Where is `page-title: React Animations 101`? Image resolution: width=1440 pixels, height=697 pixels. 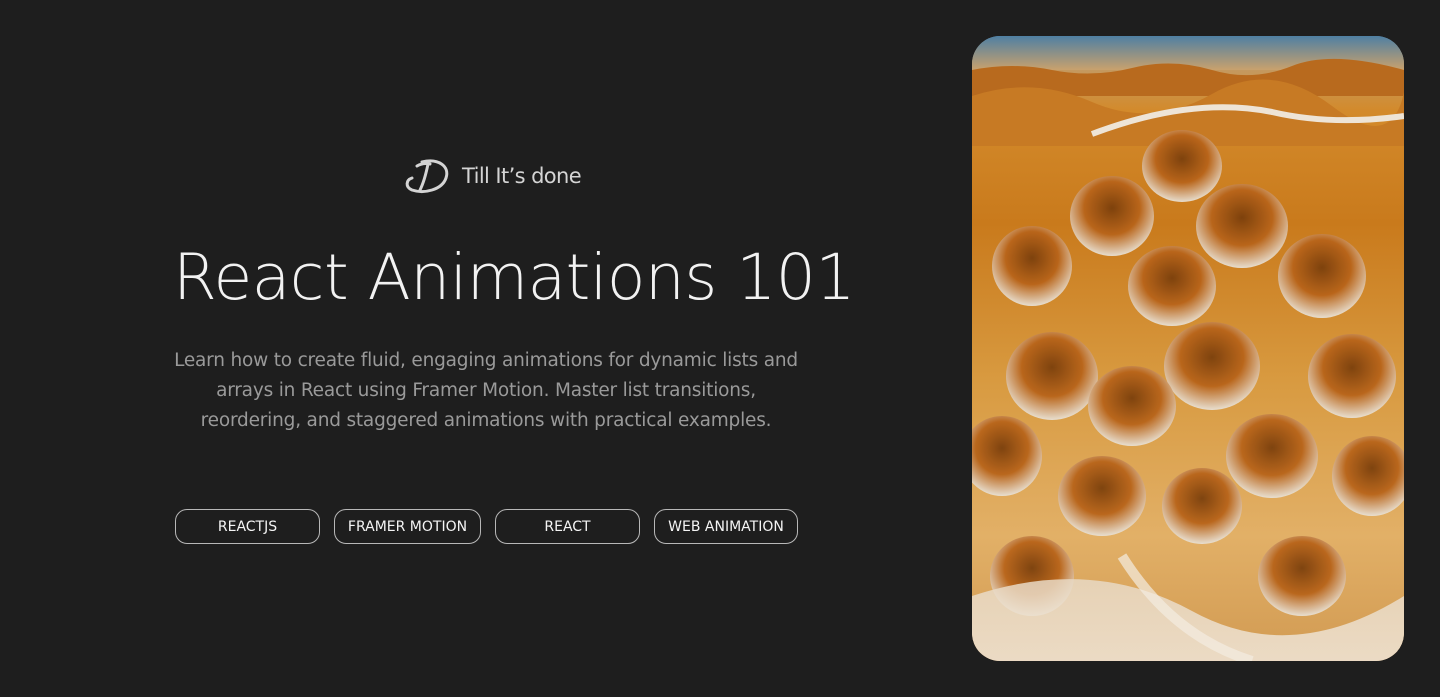
page-title: React Animations 101 is located at coordinates (514, 277).